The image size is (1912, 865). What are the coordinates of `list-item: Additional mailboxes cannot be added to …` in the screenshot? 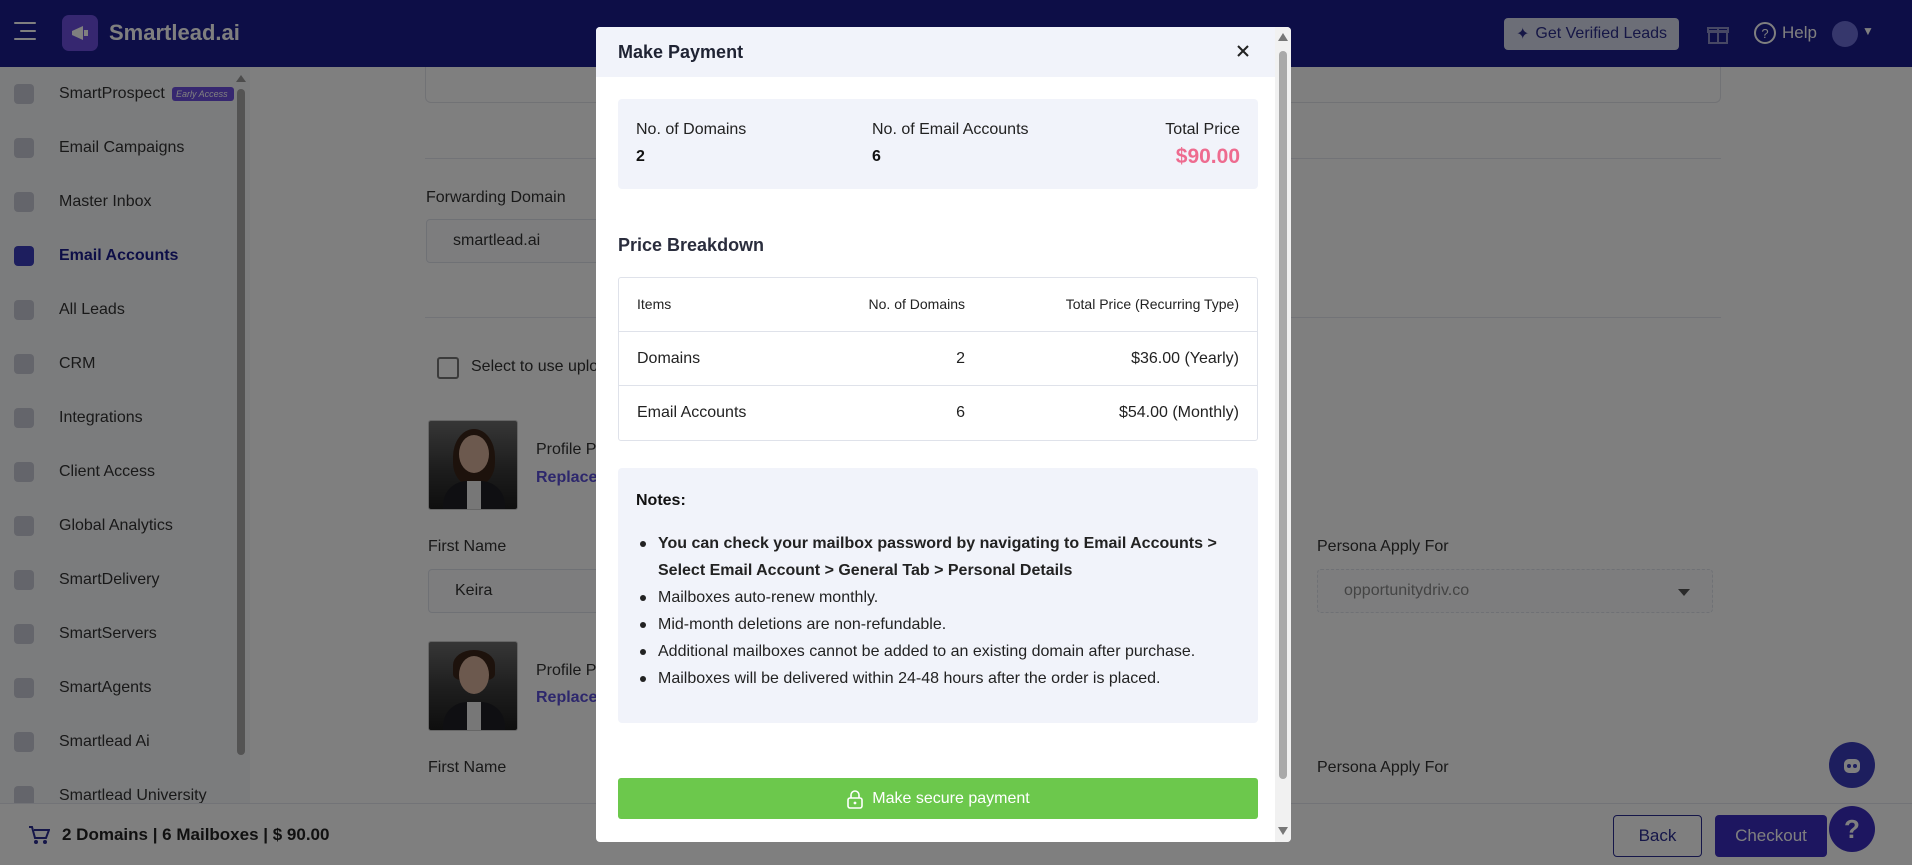 It's located at (931, 651).